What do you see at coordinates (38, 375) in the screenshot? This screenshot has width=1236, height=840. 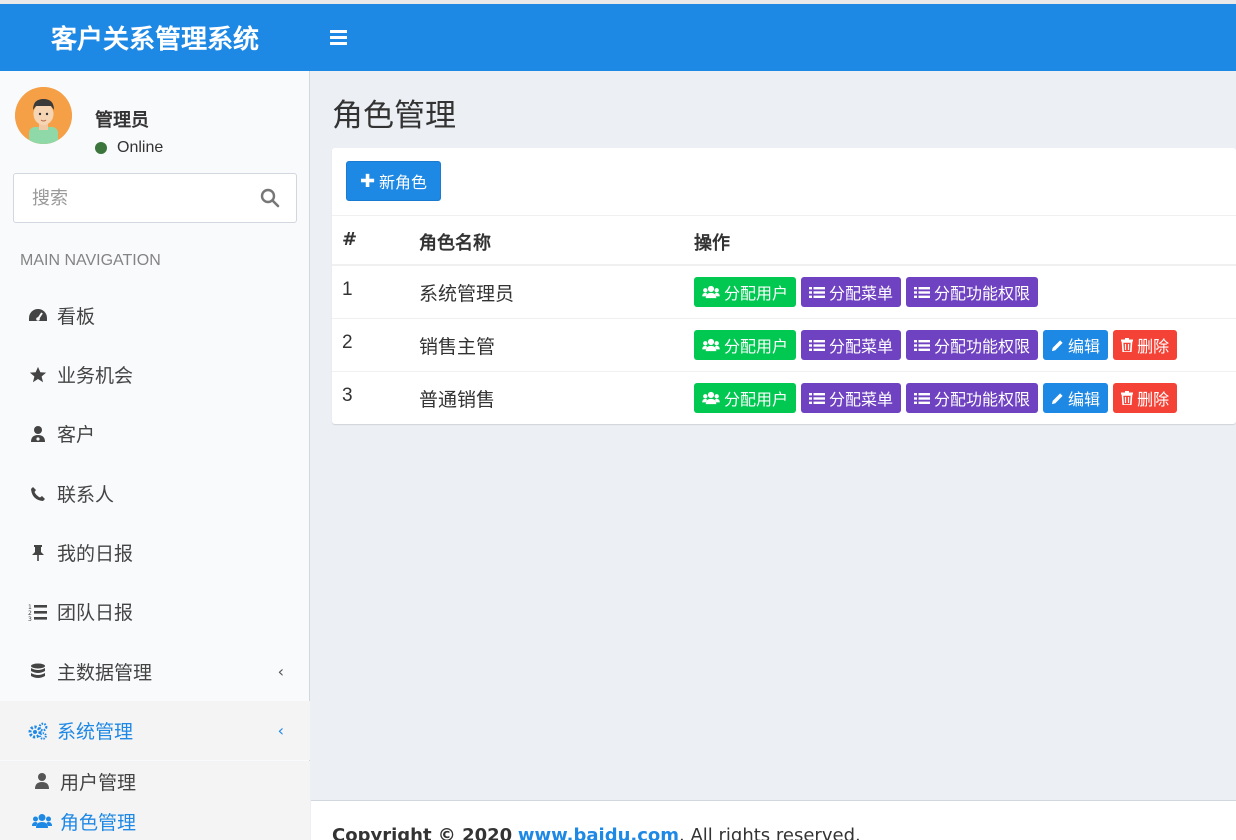 I see `star-icon` at bounding box center [38, 375].